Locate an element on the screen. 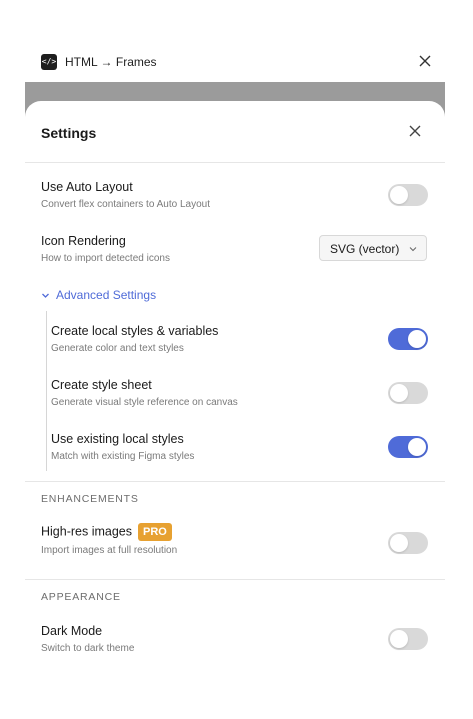 The width and height of the screenshot is (473, 719). setting-title: High-res images PRO is located at coordinates (236, 532).